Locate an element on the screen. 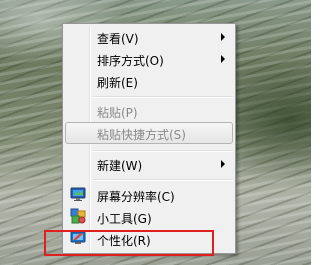  menu-item-screen-resolution: 屏幕分辨率(C) is located at coordinates (149, 195).